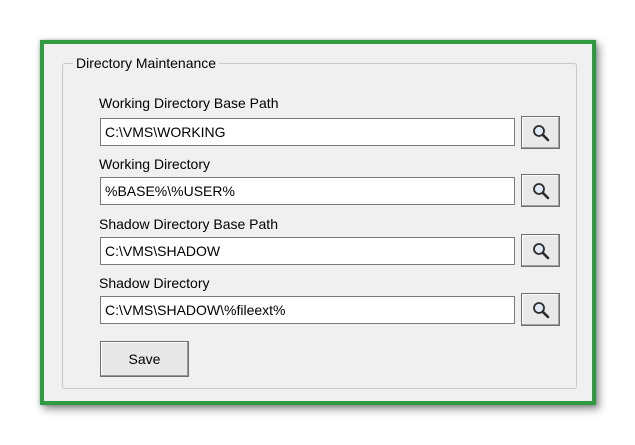 This screenshot has height=445, width=635. Describe the element at coordinates (188, 224) in the screenshot. I see `shadow-base-path-label: Shadow Directory Base Path` at that location.